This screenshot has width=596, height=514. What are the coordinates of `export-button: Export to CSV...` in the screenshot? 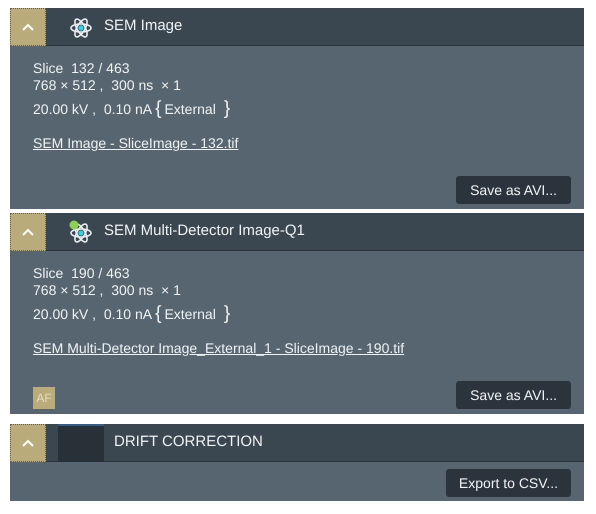 It's located at (508, 483).